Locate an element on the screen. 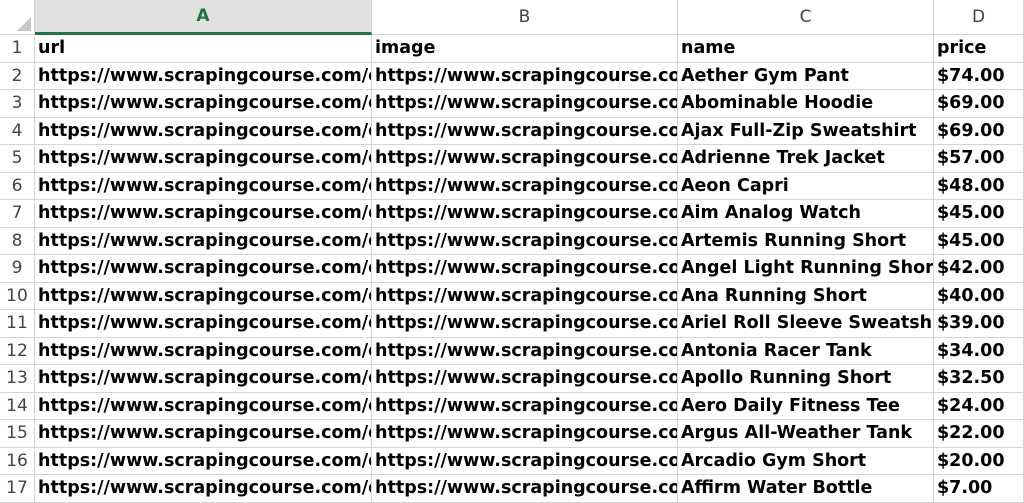 The width and height of the screenshot is (1024, 503). row-header: 10 is located at coordinates (17, 296).